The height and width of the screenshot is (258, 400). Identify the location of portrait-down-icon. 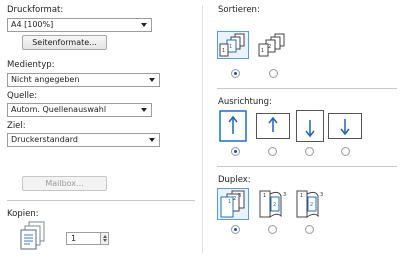
(310, 126).